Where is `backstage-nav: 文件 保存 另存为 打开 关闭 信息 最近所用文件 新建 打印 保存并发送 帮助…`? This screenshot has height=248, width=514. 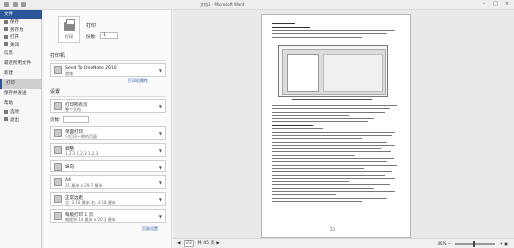 backstage-nav: 文件 保存 另存为 打开 关闭 信息 最近所用文件 新建 打印 保存并发送 帮助… is located at coordinates (21, 129).